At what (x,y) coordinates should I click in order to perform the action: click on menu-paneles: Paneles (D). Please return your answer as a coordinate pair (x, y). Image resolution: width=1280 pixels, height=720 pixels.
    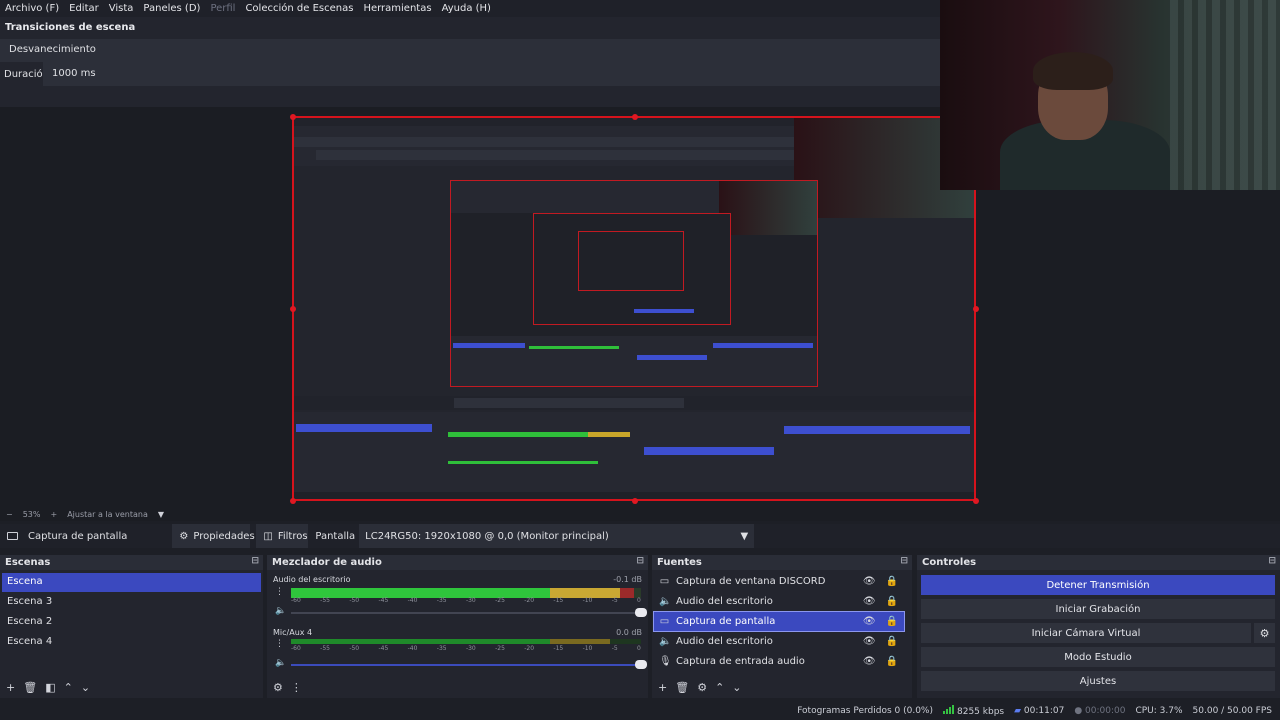
    Looking at the image, I should click on (171, 8).